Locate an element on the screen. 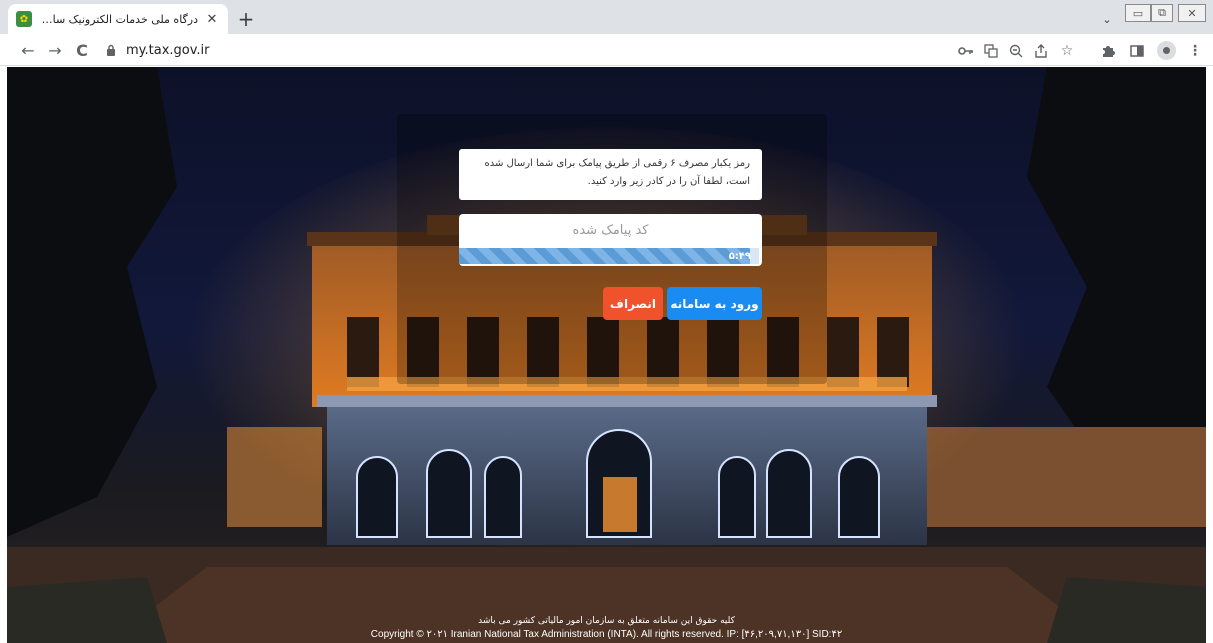  otp-code-box: ۵:۴۹ is located at coordinates (610, 240).